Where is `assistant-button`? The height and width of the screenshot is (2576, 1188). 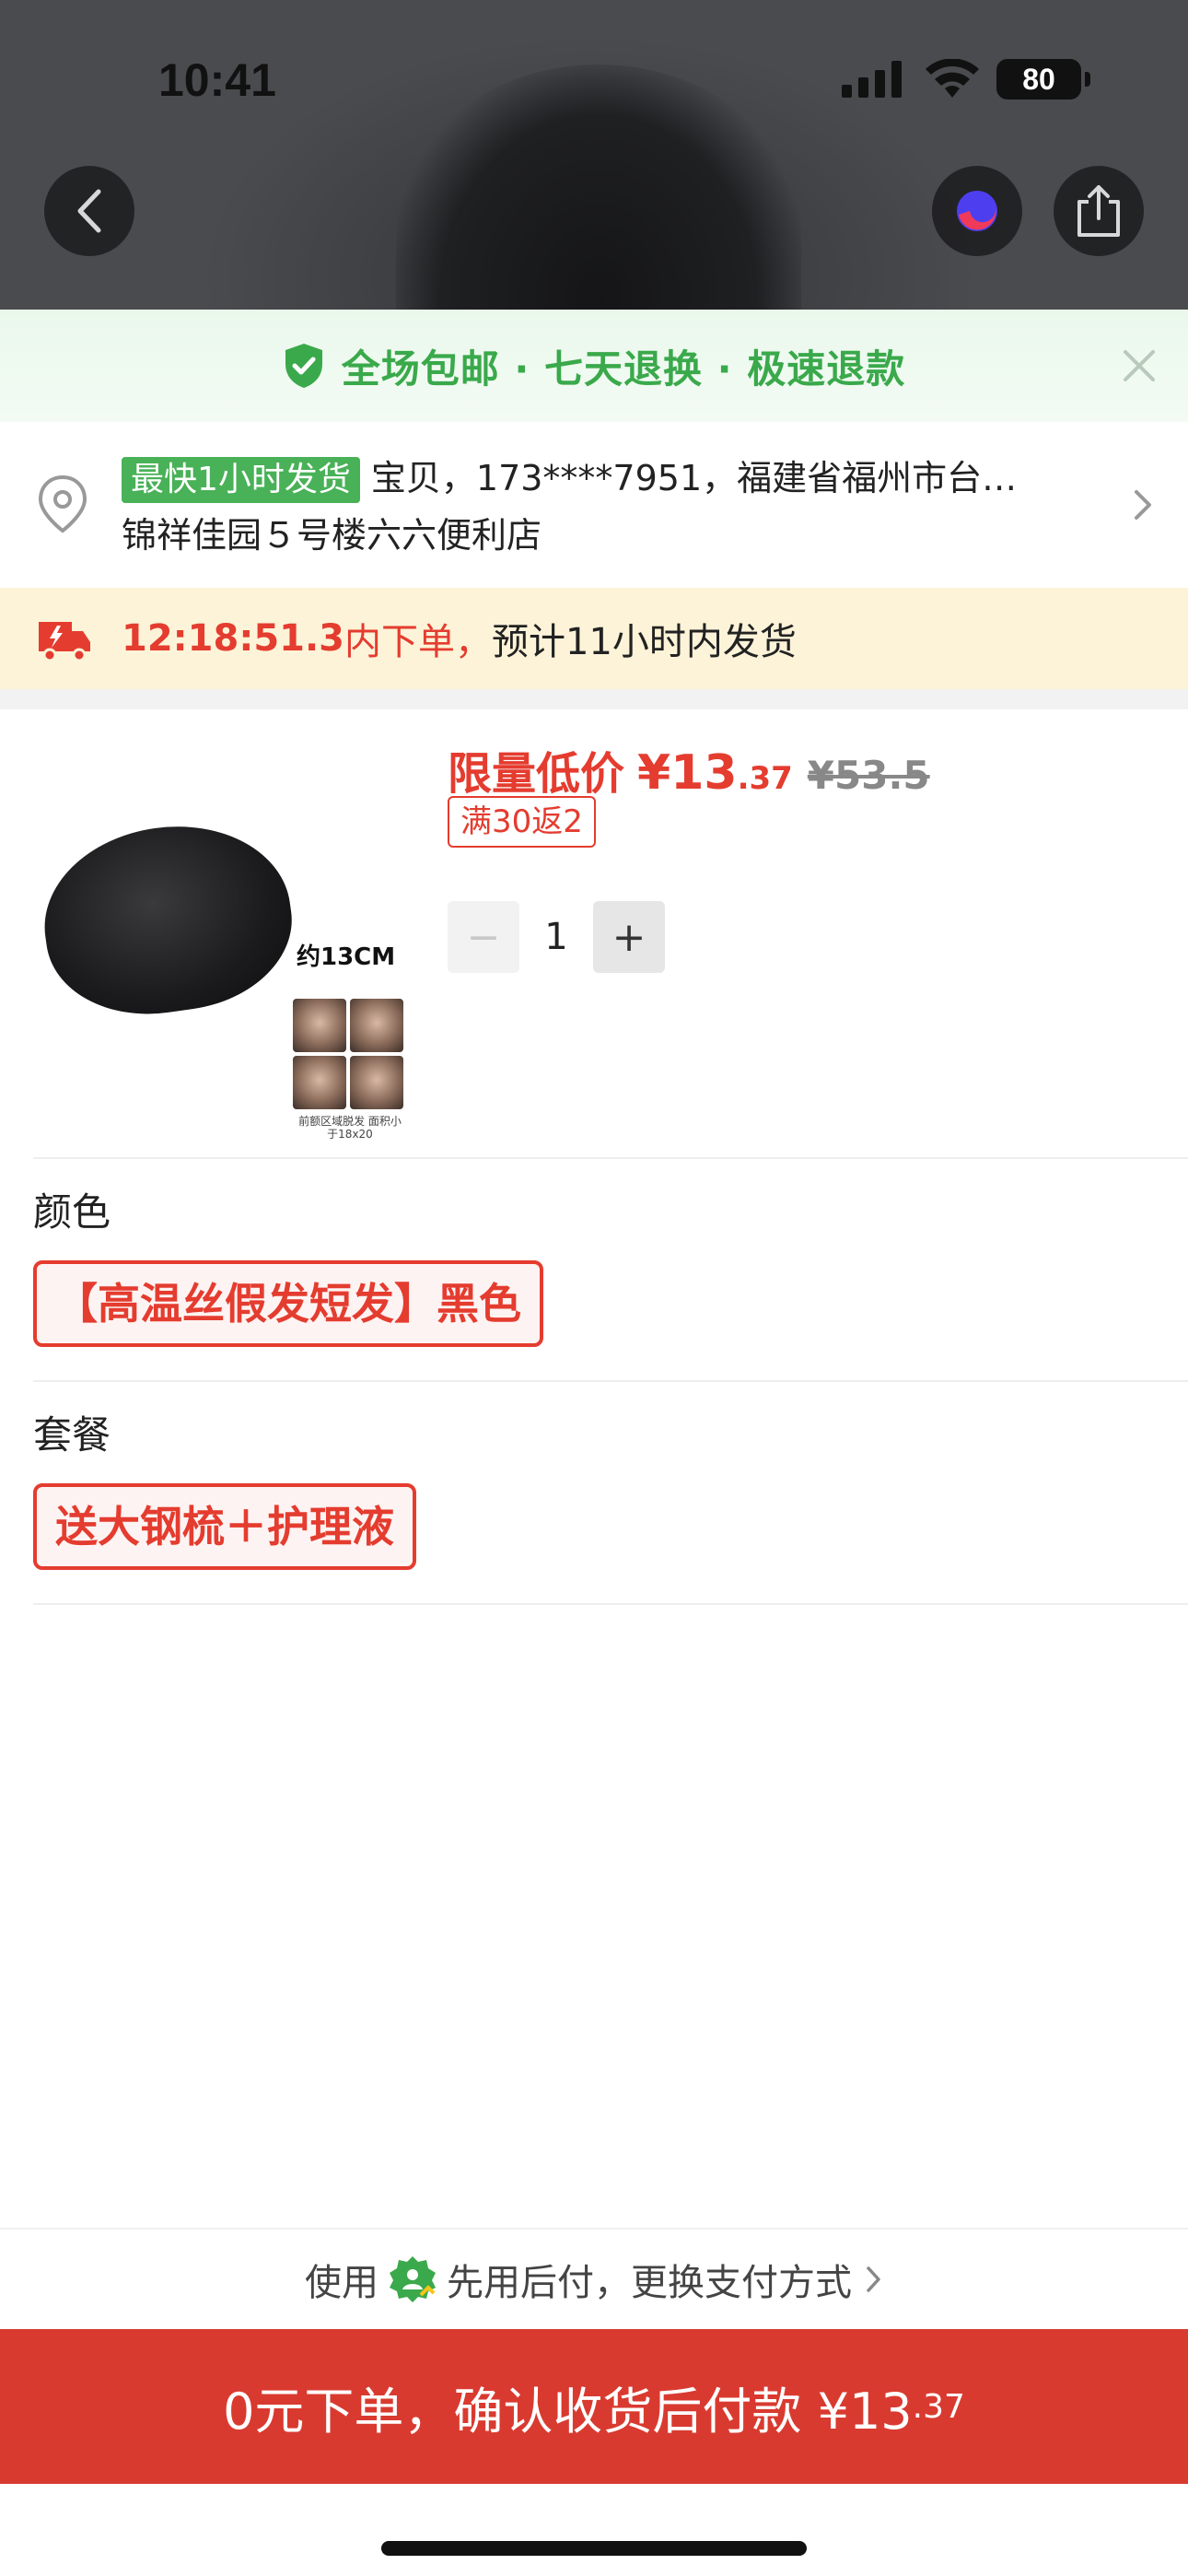
assistant-button is located at coordinates (977, 211).